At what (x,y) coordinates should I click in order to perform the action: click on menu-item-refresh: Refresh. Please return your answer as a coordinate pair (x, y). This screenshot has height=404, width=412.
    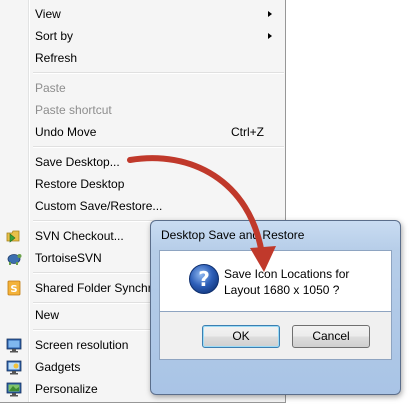
    Looking at the image, I should click on (143, 58).